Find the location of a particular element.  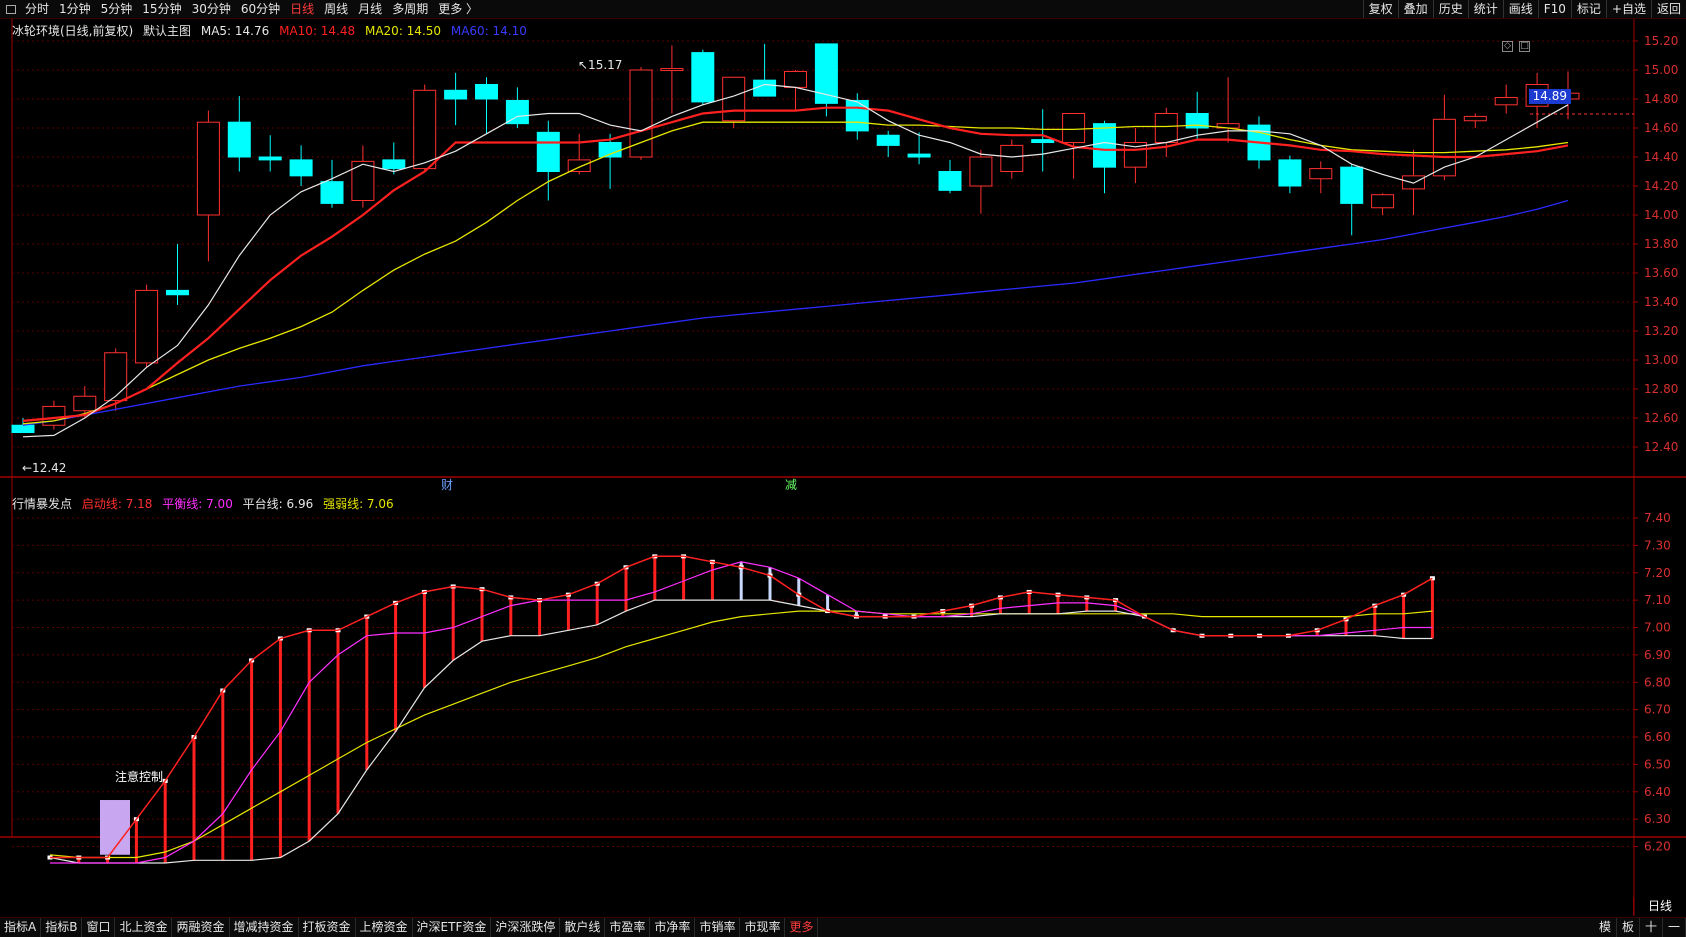

indicator-tab: 增减持资金 is located at coordinates (264, 927).